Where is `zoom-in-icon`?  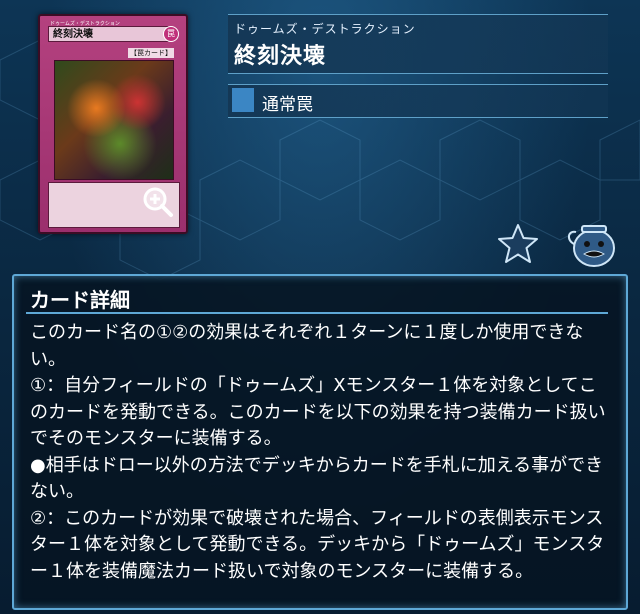 zoom-in-icon is located at coordinates (158, 202).